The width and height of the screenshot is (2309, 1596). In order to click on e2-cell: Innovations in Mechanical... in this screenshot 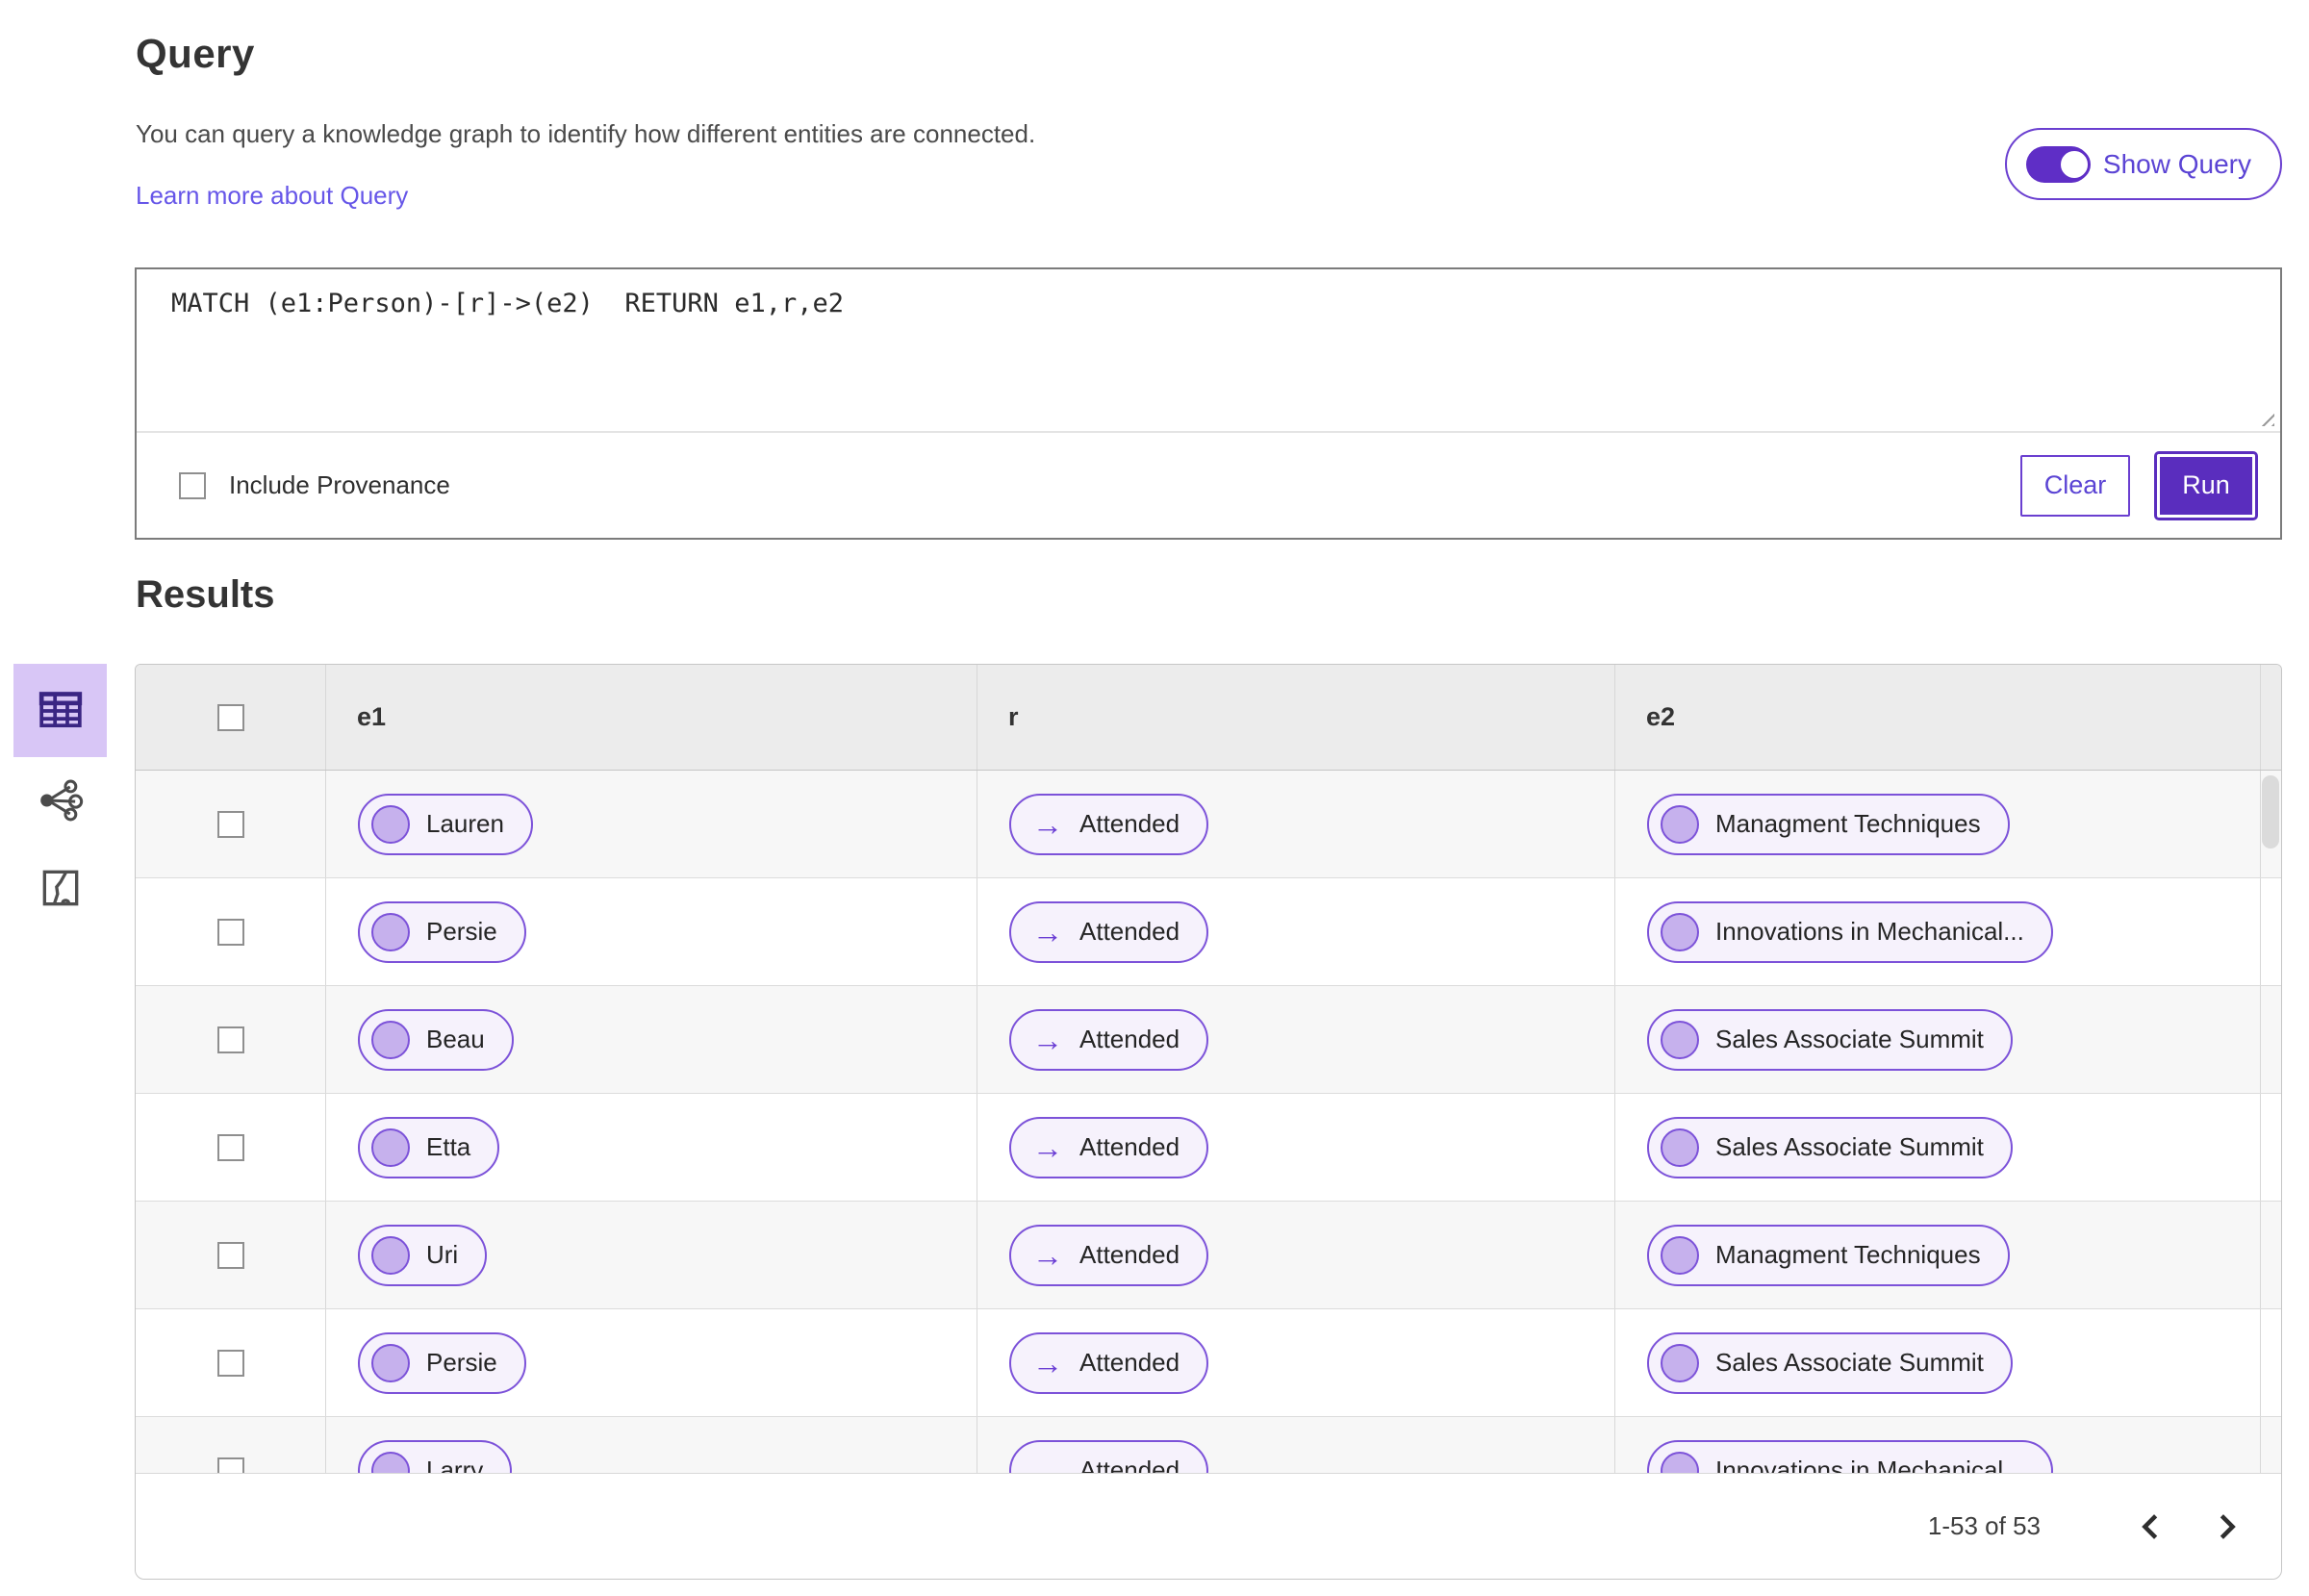, I will do `click(1937, 932)`.